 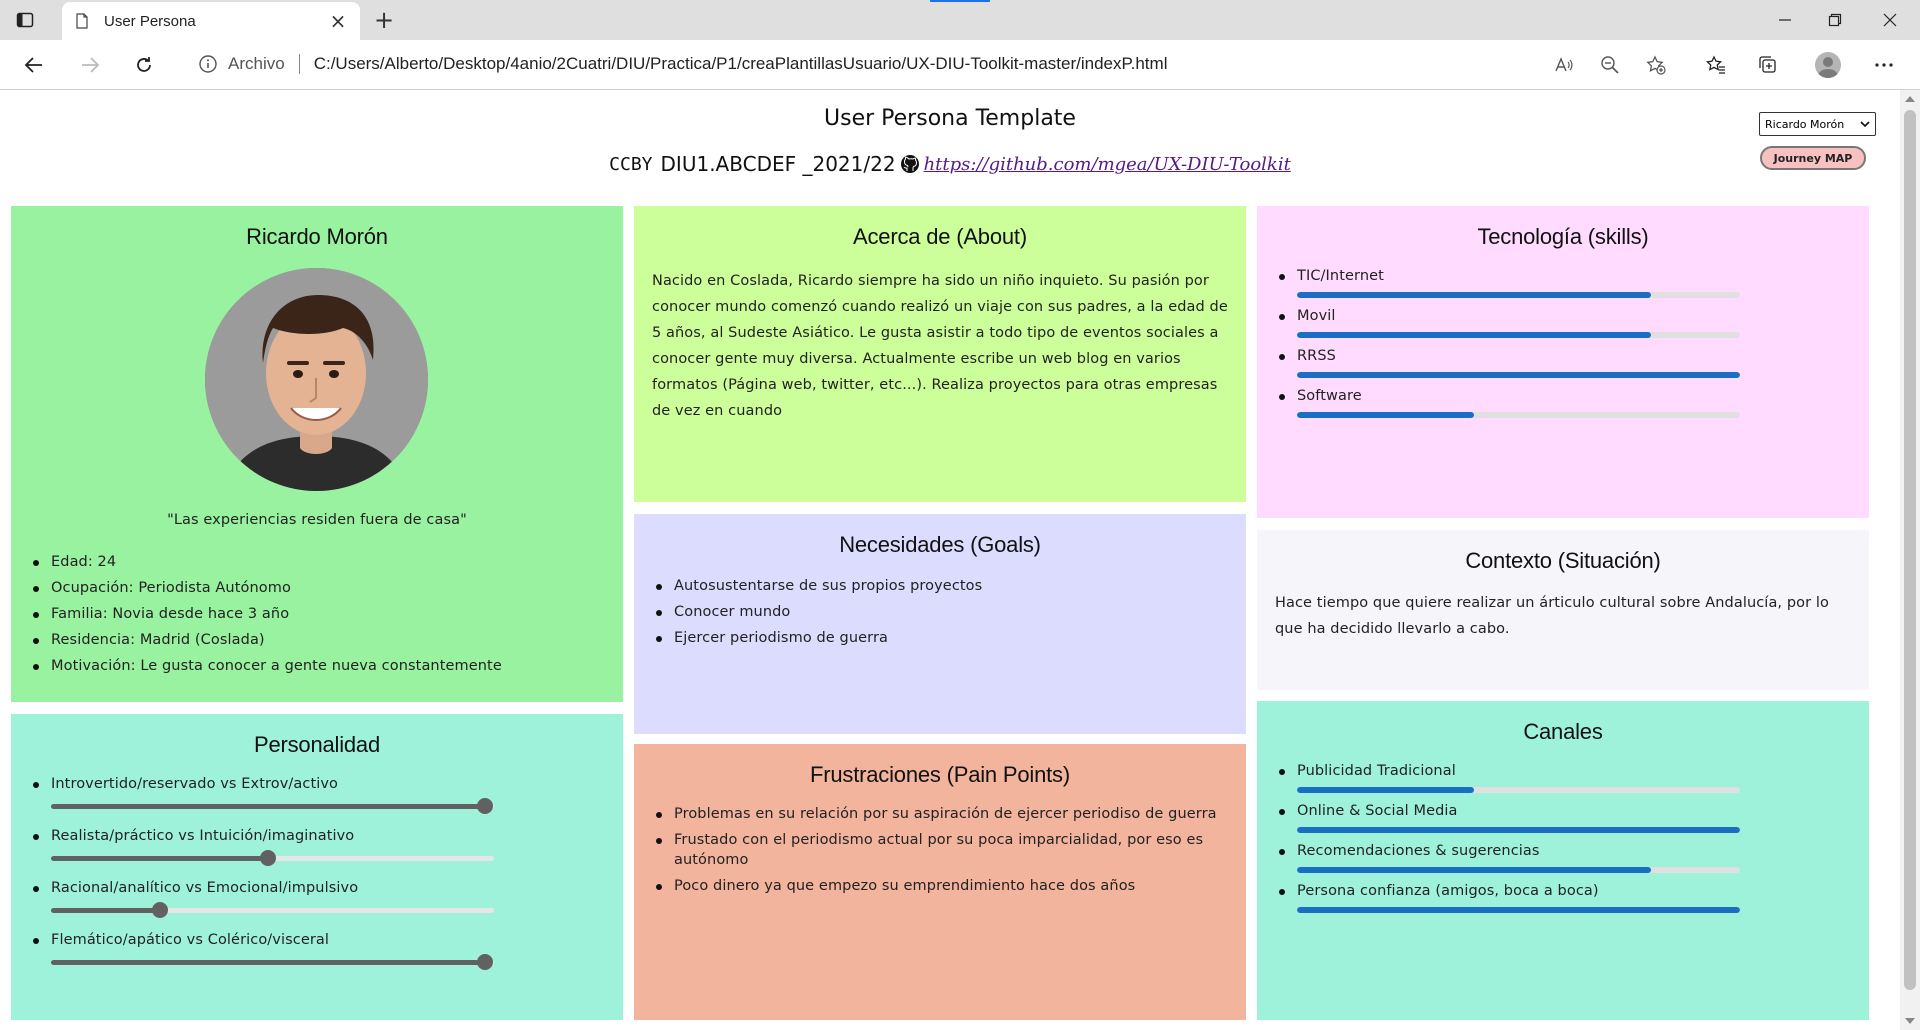 I want to click on collections-icon, so click(x=1768, y=65).